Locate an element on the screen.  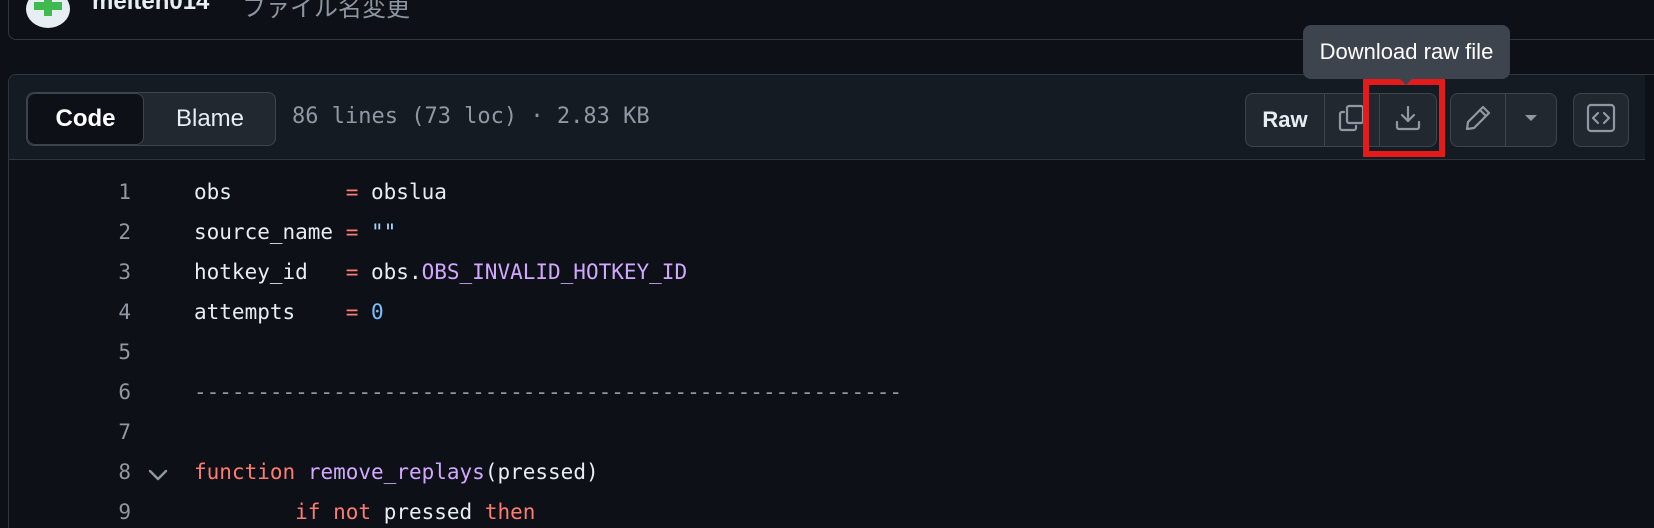
triangle-down-icon is located at coordinates (1531, 120).